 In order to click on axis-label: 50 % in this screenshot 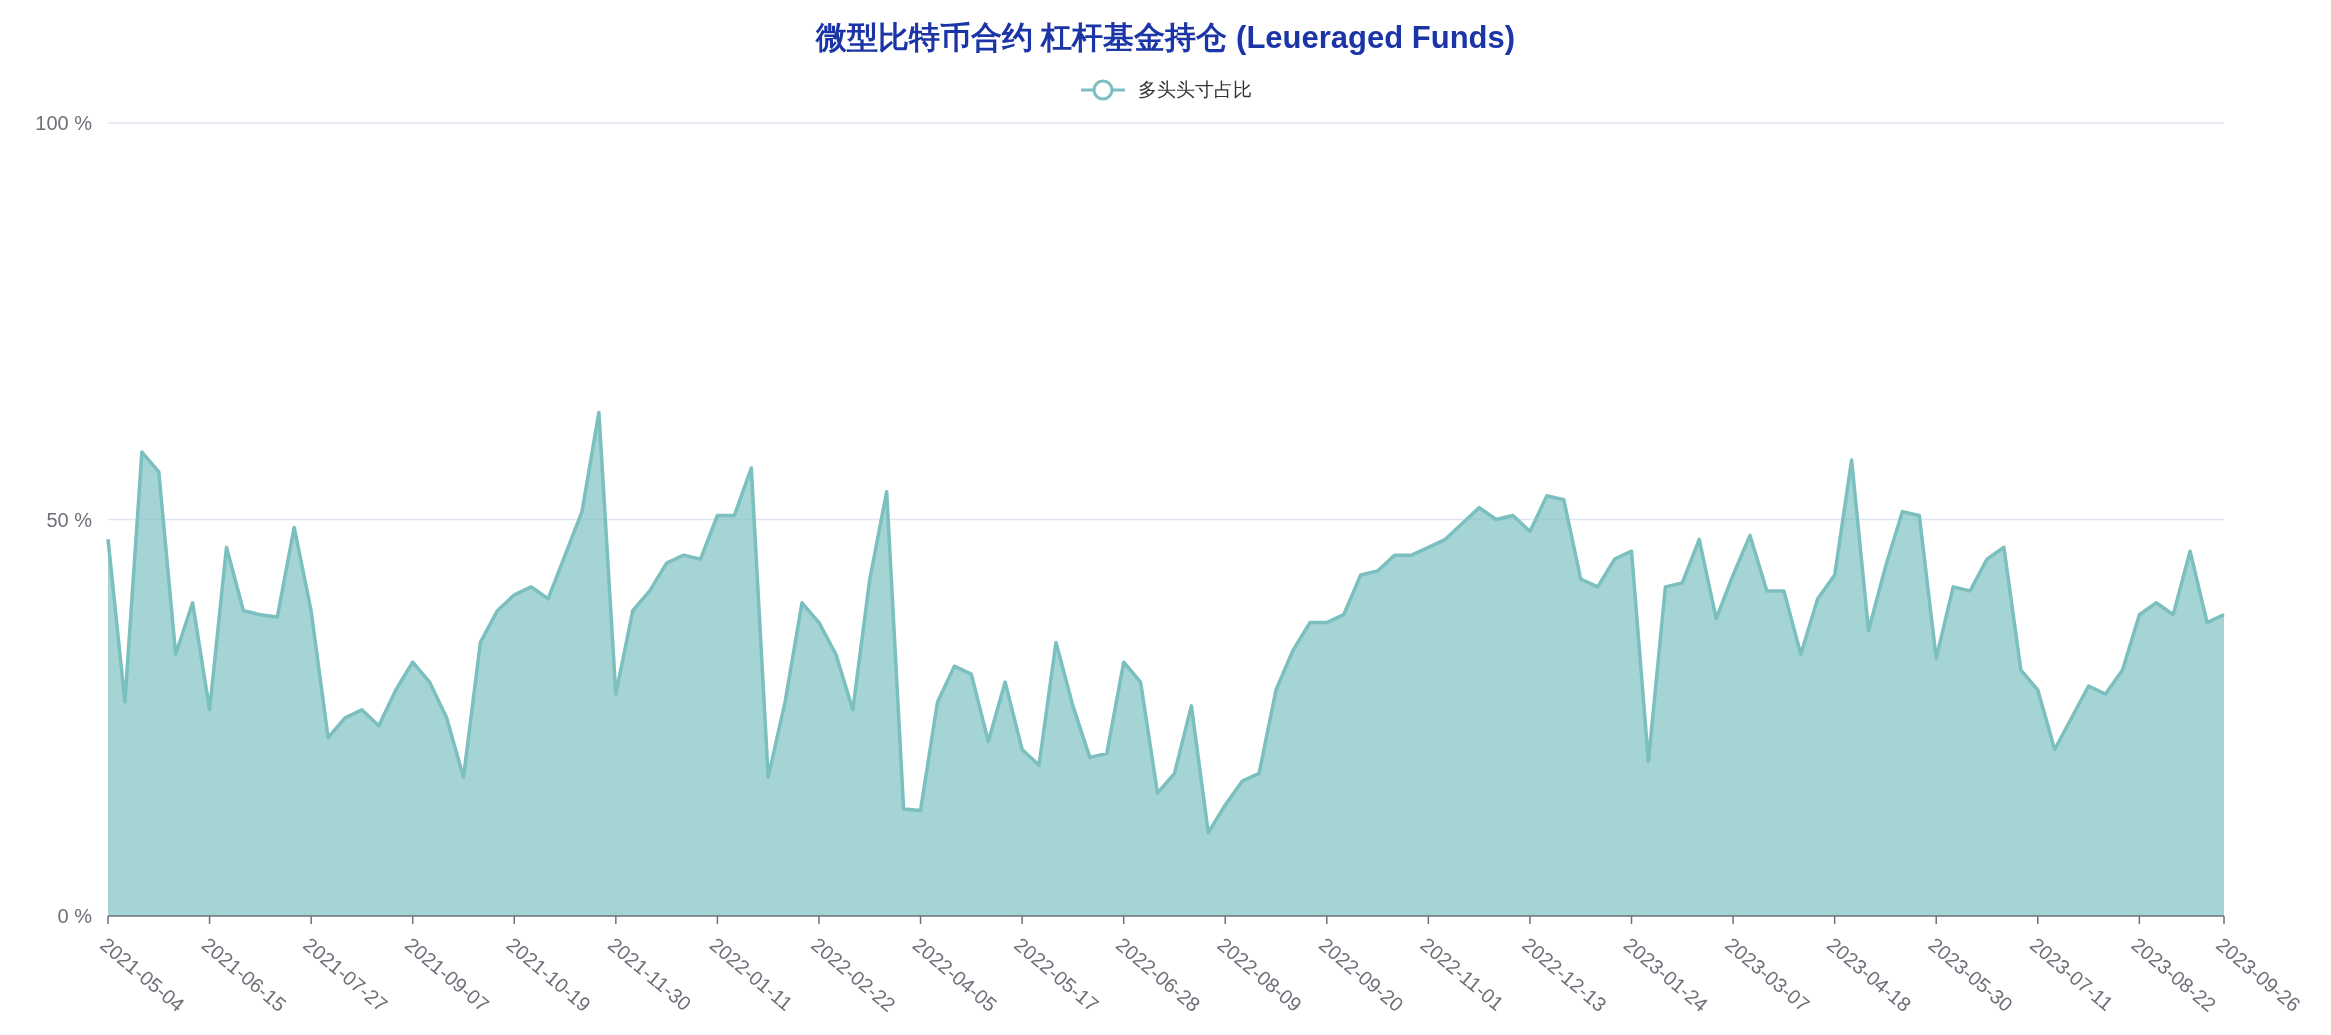, I will do `click(69, 519)`.